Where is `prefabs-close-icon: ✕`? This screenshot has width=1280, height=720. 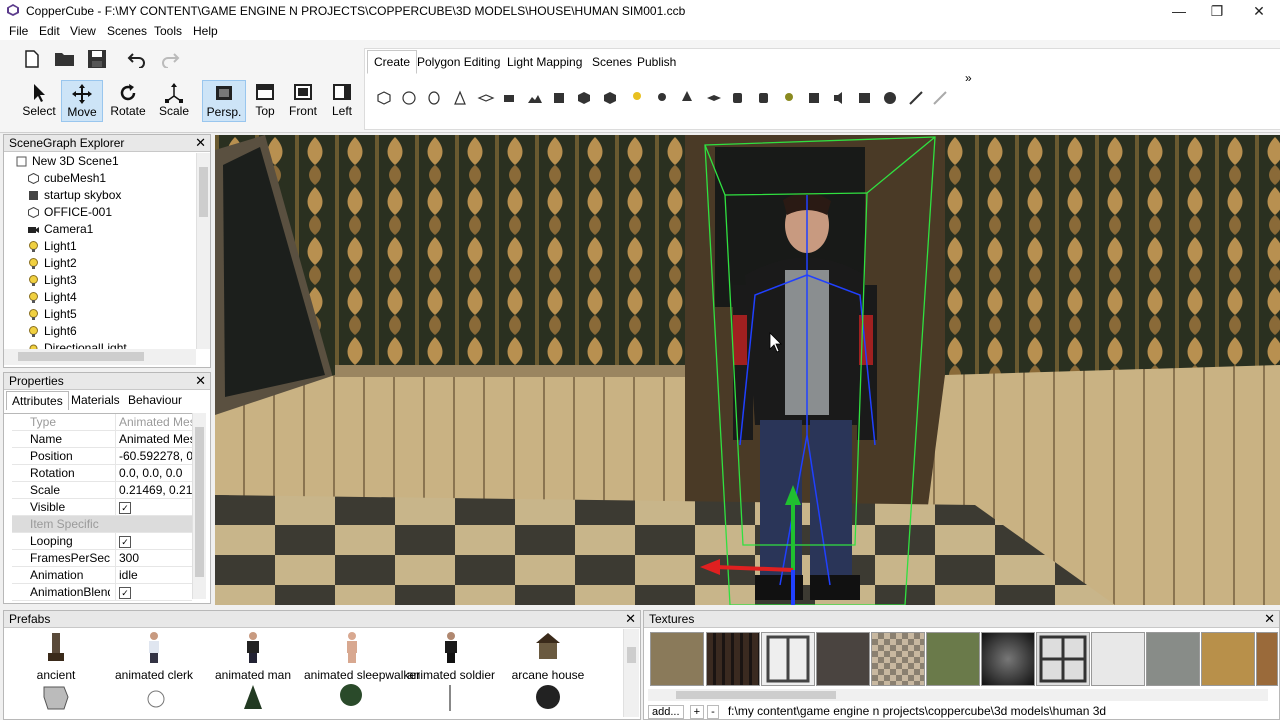 prefabs-close-icon: ✕ is located at coordinates (630, 619).